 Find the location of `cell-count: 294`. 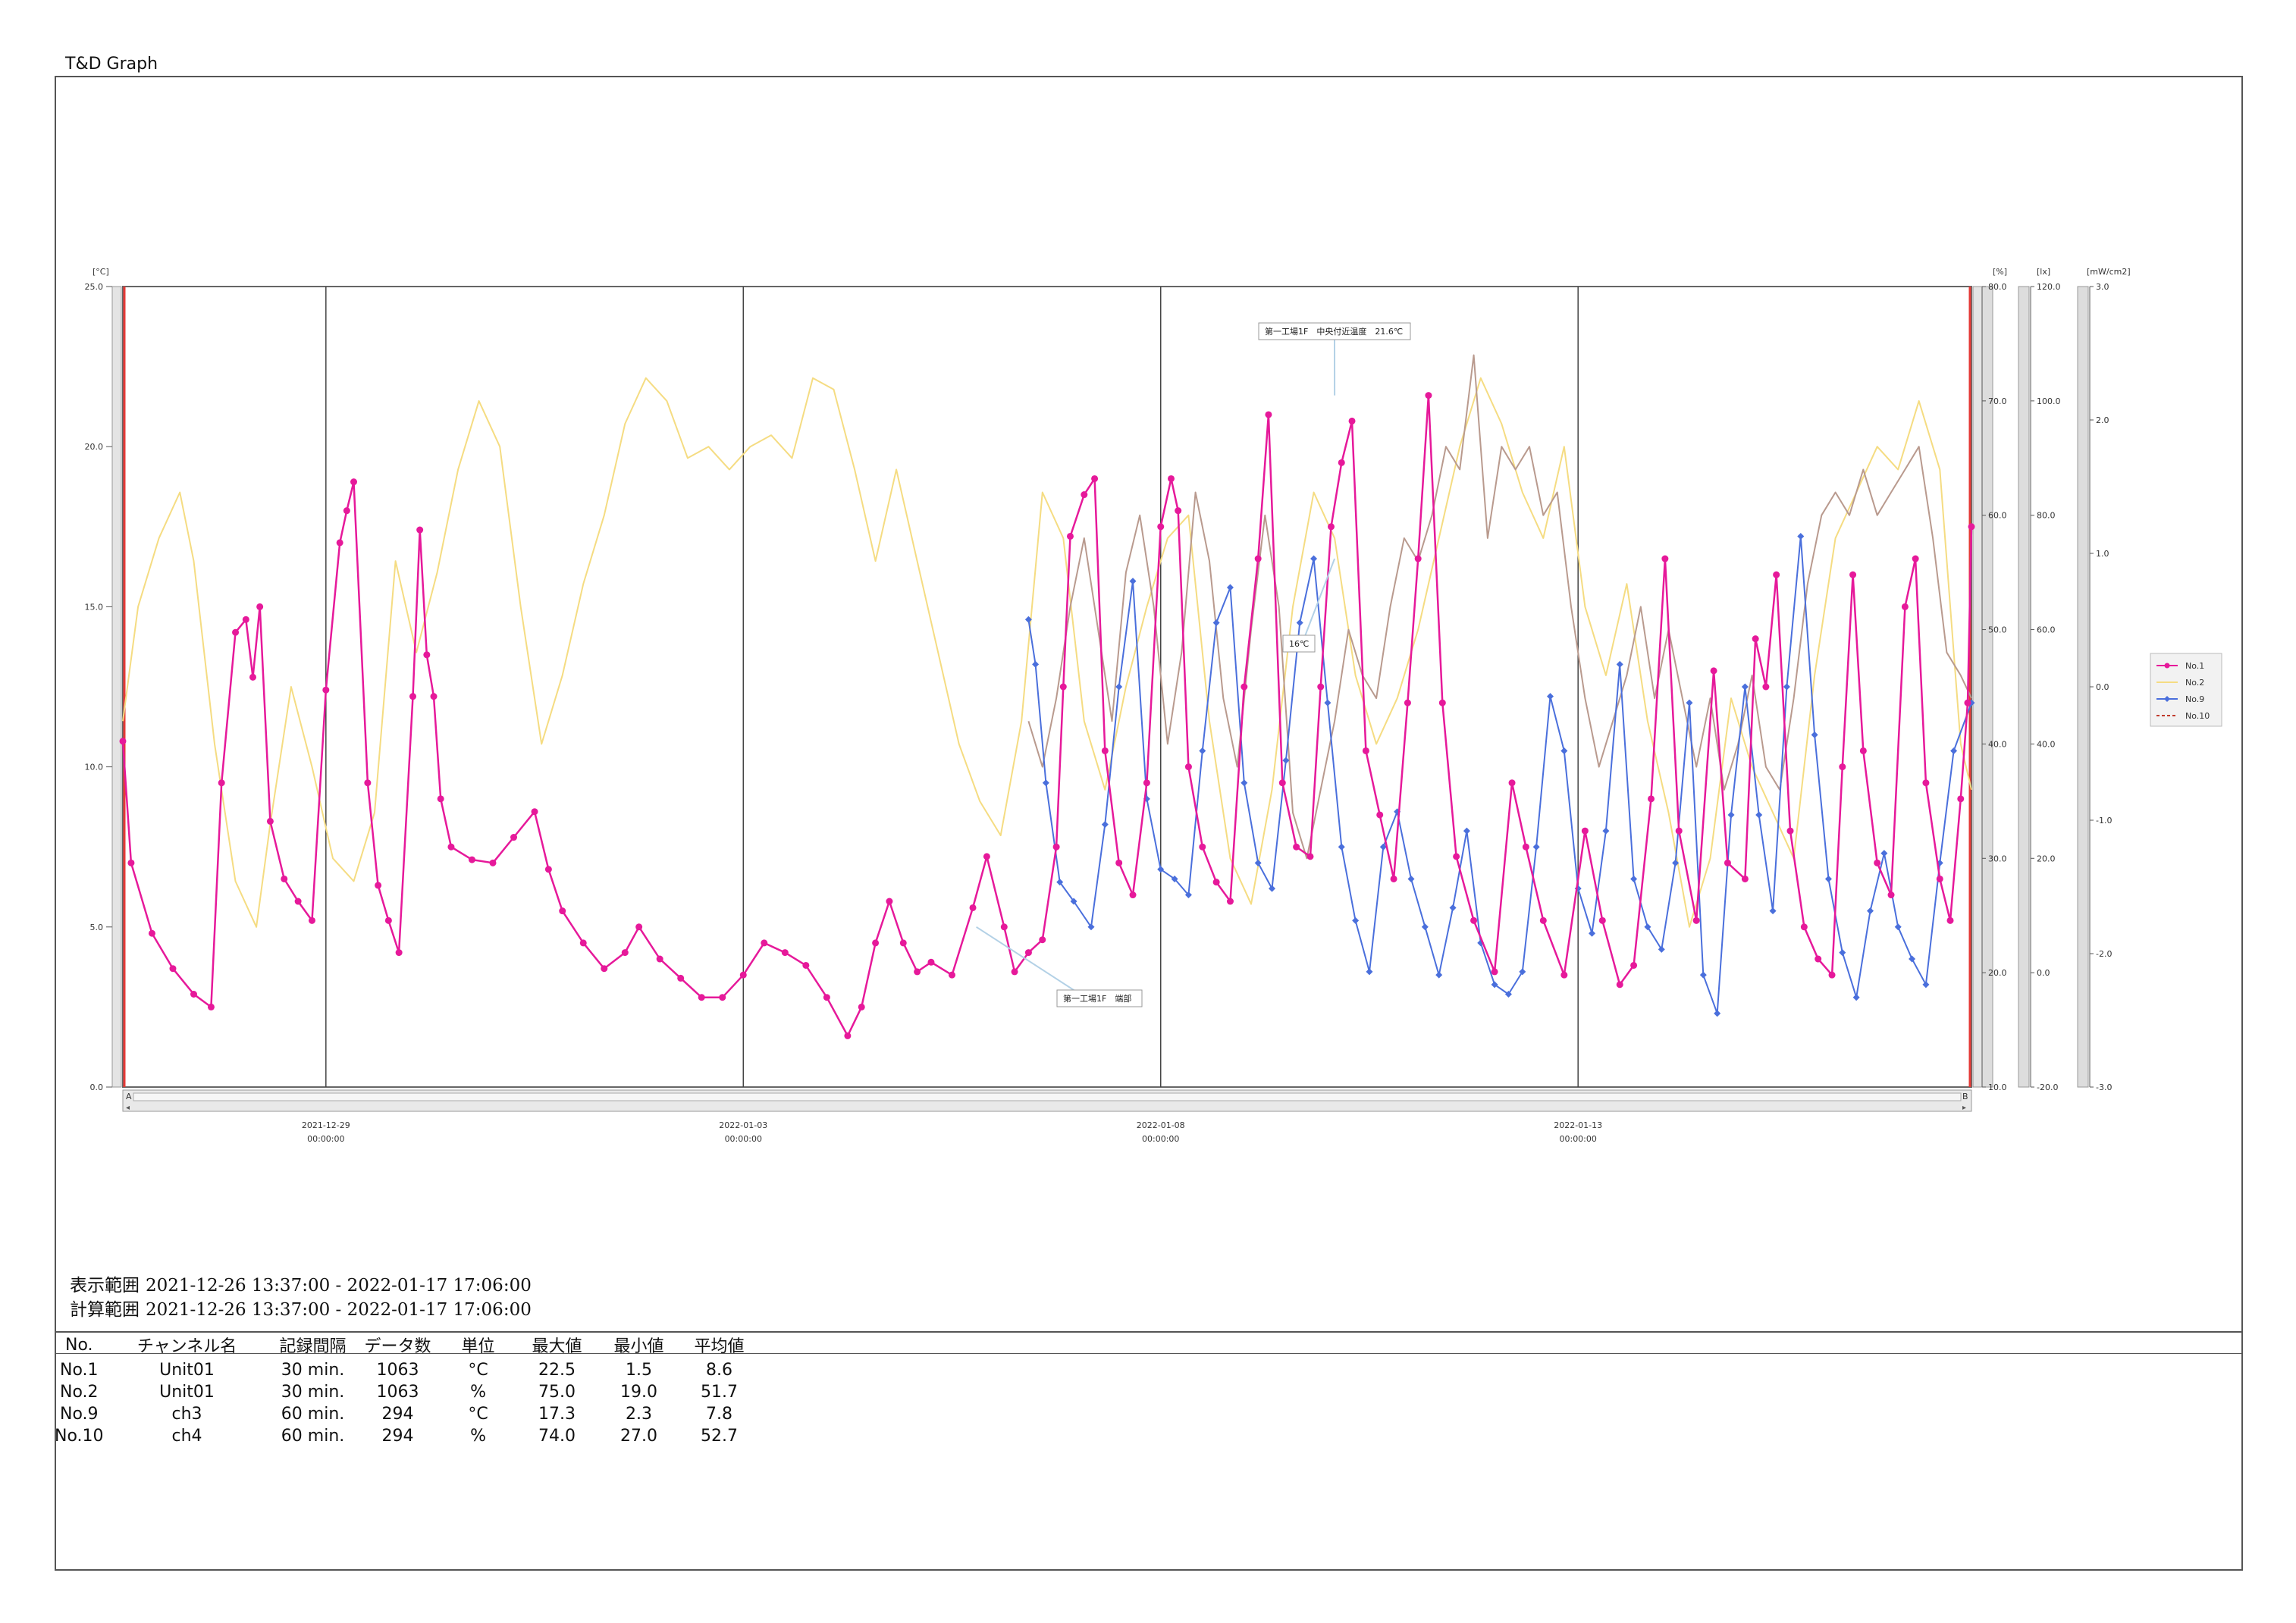

cell-count: 294 is located at coordinates (397, 1414).